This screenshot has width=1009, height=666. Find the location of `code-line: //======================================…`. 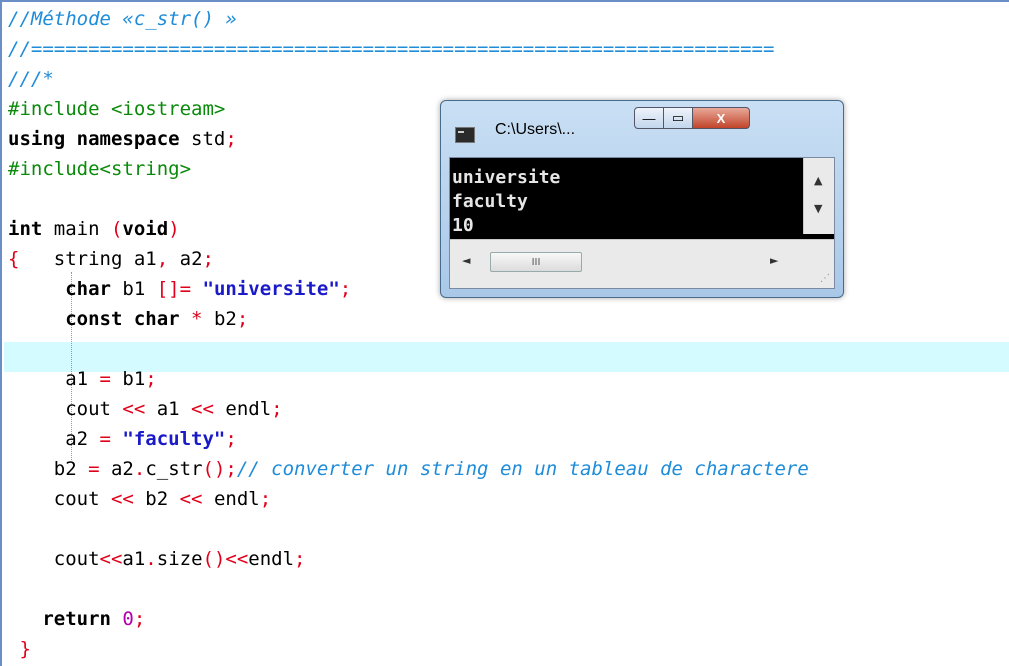

code-line: //======================================… is located at coordinates (391, 49).